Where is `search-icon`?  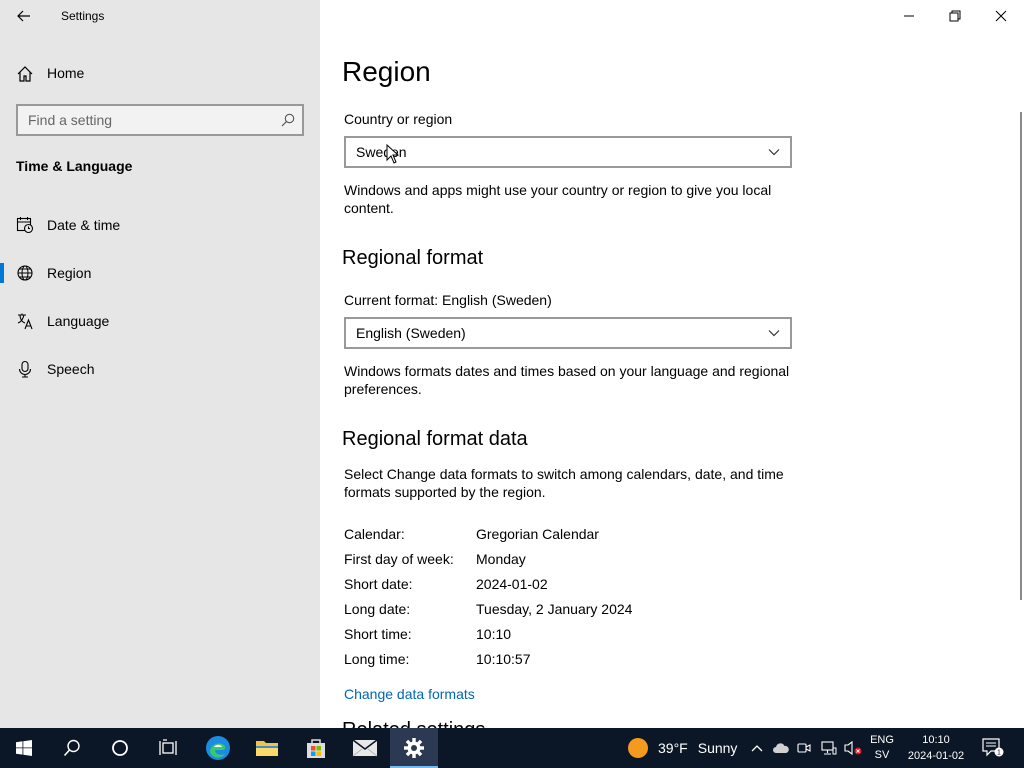 search-icon is located at coordinates (288, 120).